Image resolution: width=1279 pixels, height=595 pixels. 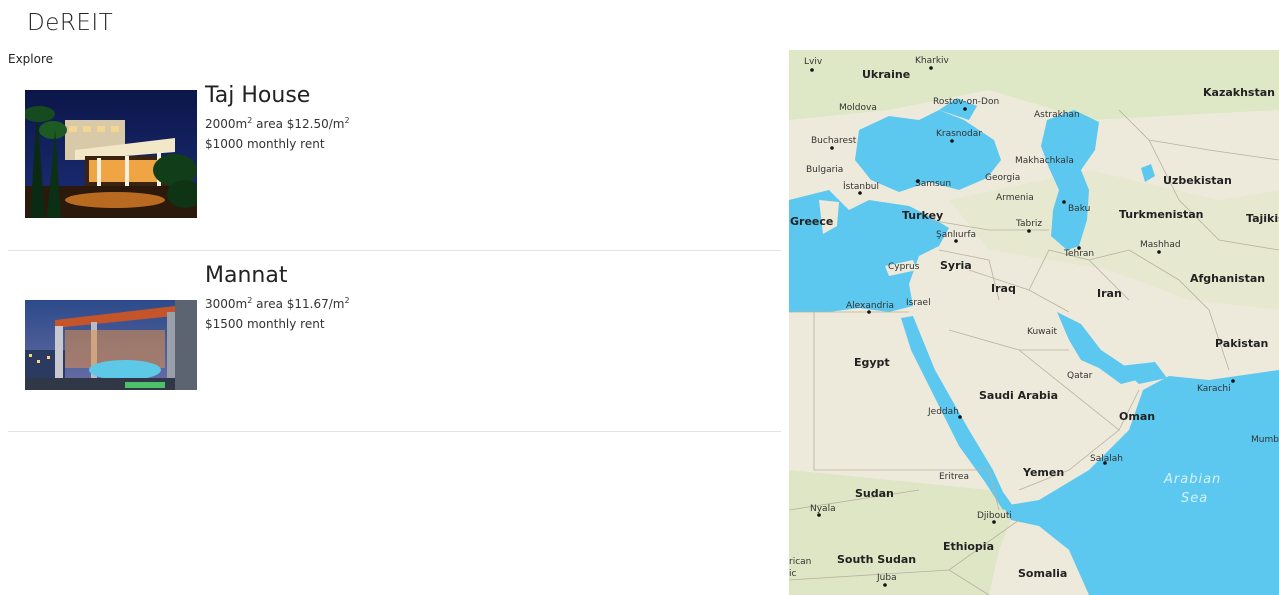 What do you see at coordinates (1080, 376) in the screenshot?
I see `map-label-qatar: Qatar` at bounding box center [1080, 376].